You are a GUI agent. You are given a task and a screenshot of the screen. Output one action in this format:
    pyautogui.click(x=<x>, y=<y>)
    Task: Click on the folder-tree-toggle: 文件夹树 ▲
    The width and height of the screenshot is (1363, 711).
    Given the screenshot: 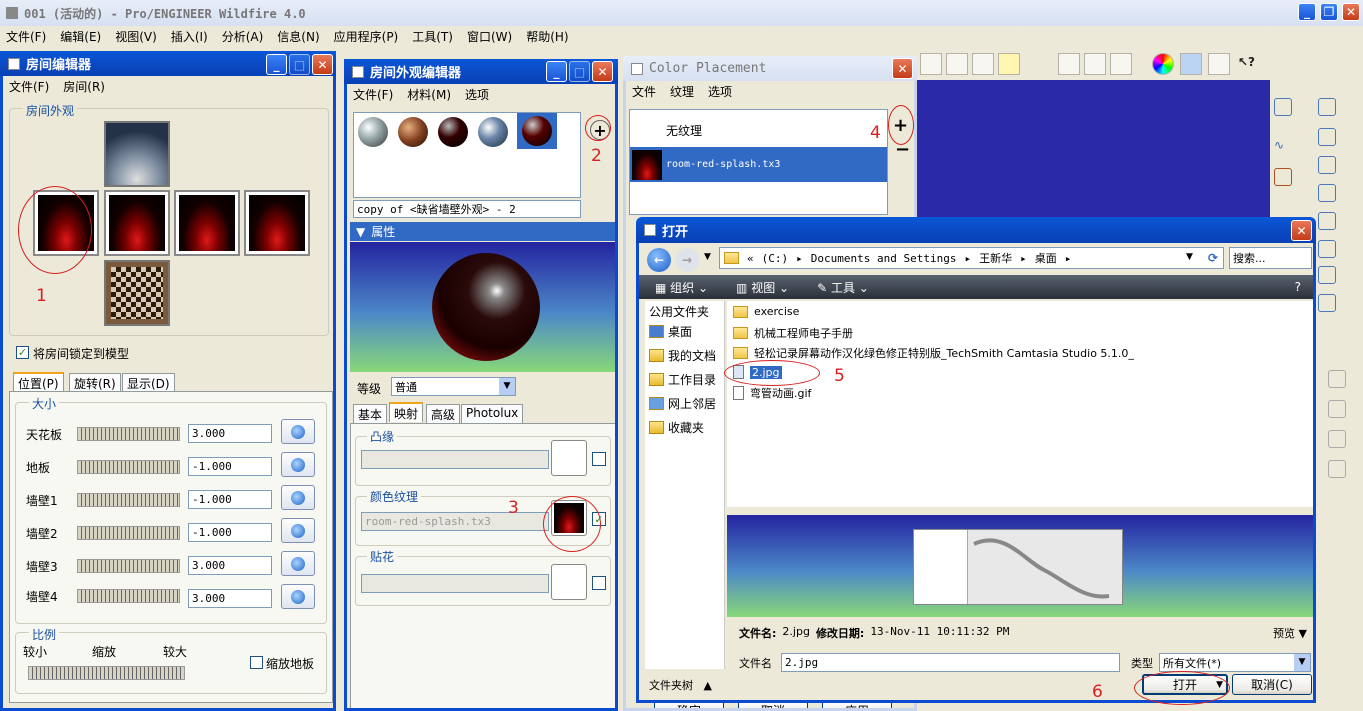 What is the action you would take?
    pyautogui.click(x=680, y=685)
    